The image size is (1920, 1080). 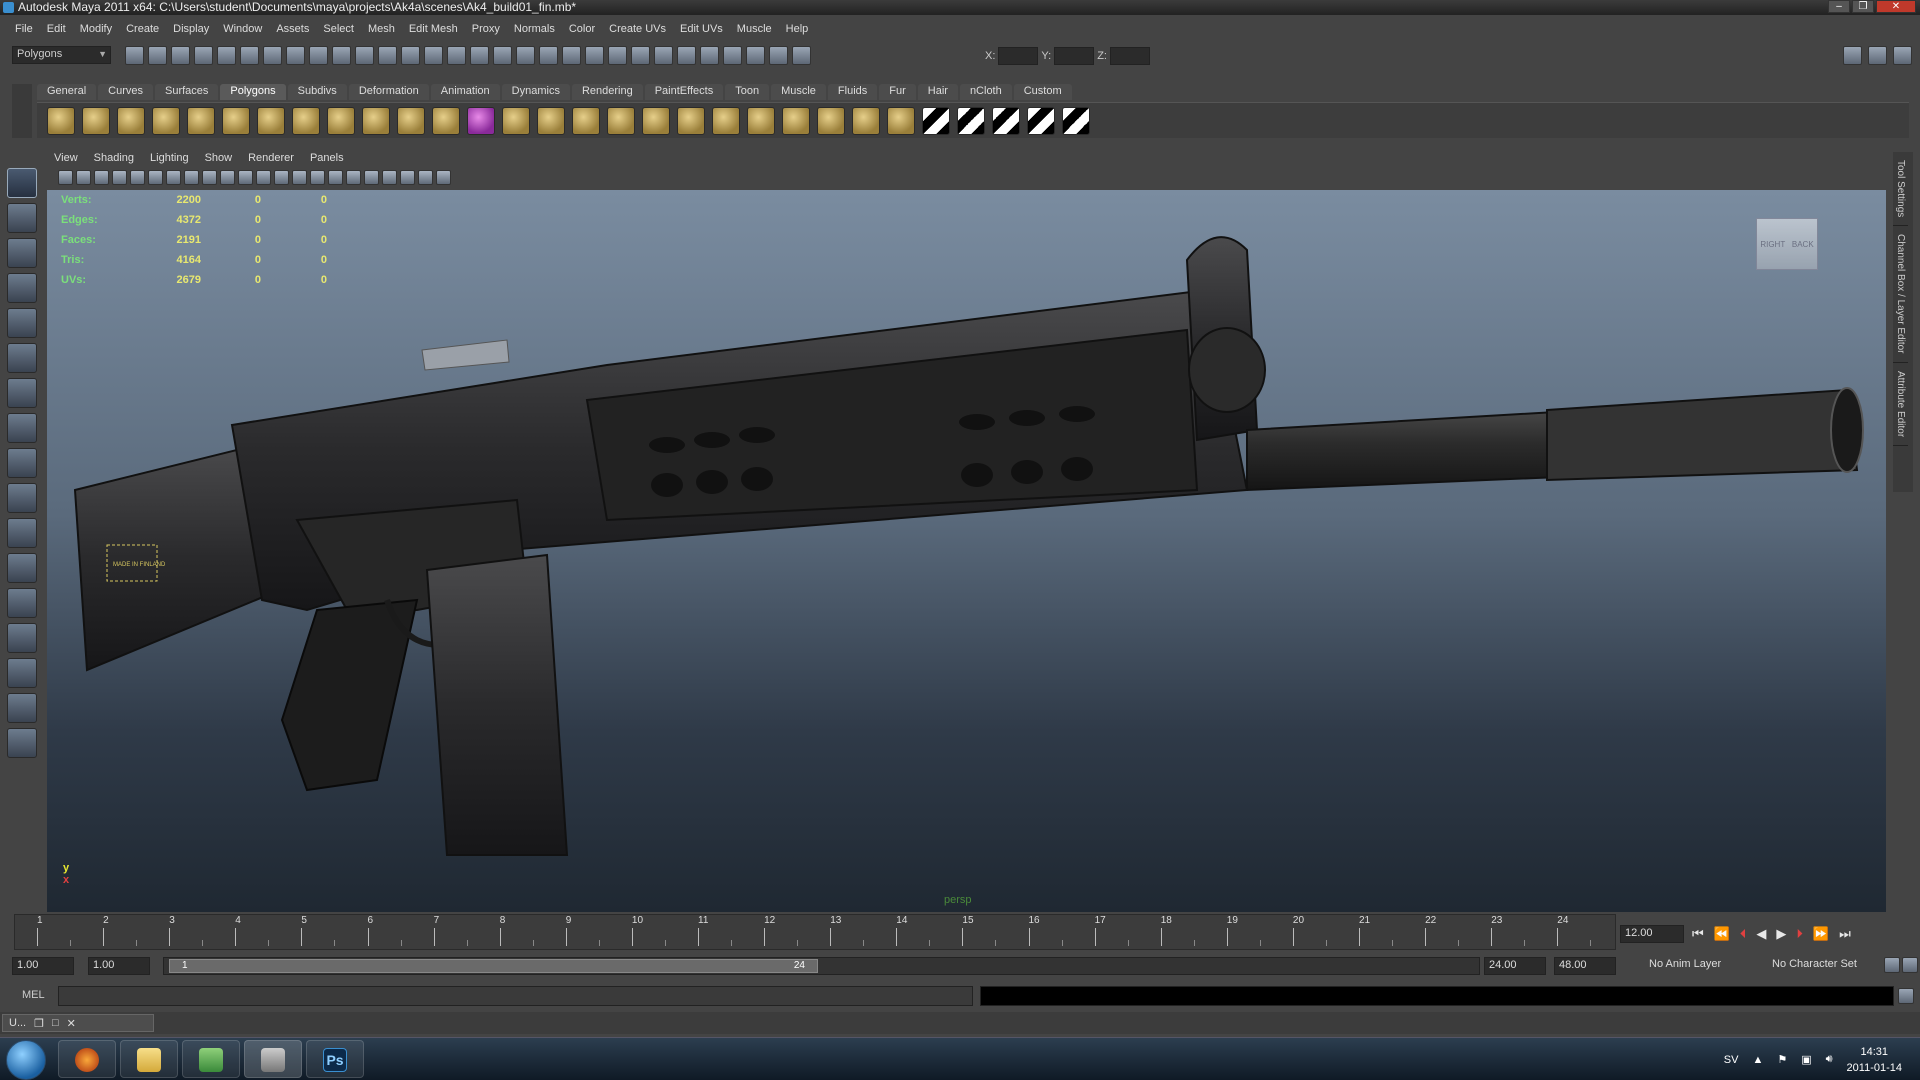 What do you see at coordinates (22, 498) in the screenshot?
I see `last-tool-icon` at bounding box center [22, 498].